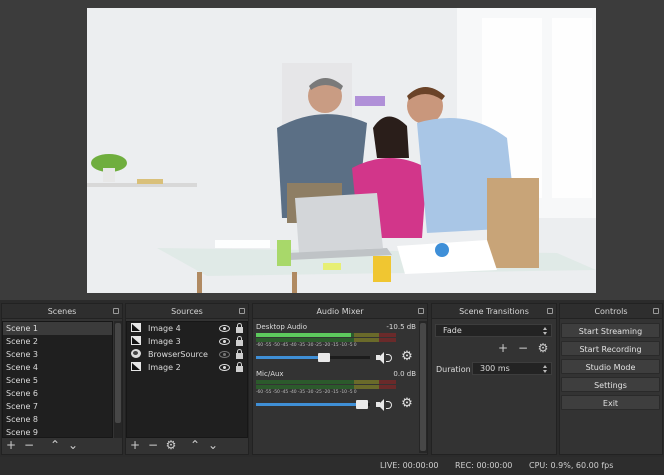 Image resolution: width=664 pixels, height=475 pixels. Describe the element at coordinates (164, 328) in the screenshot. I see `source-label: Image 4` at that location.